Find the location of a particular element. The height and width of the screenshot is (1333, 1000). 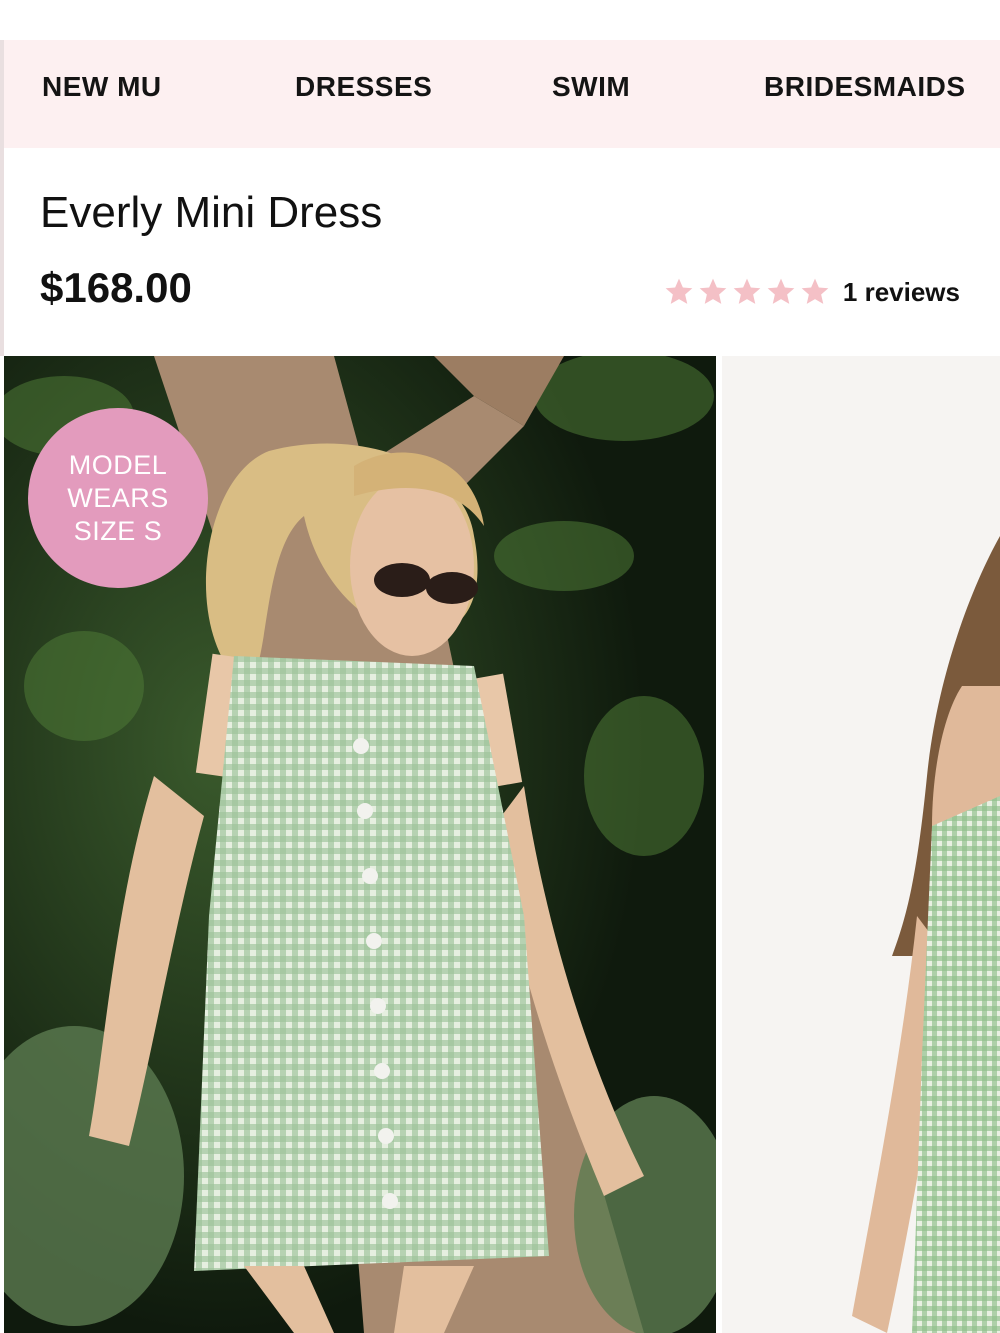

model-size-badge: MODEL WEARS SIZE S is located at coordinates (118, 498).